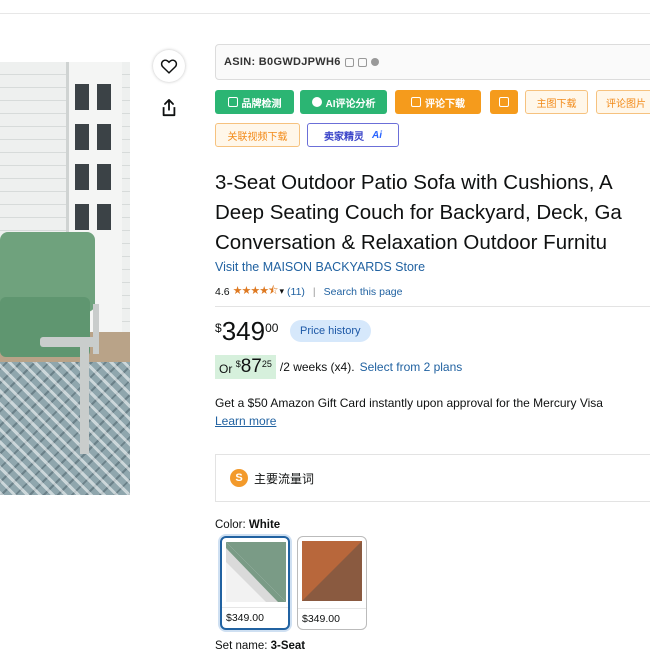 This screenshot has height=650, width=650. I want to click on color-swatch-brown: $349.00, so click(332, 583).